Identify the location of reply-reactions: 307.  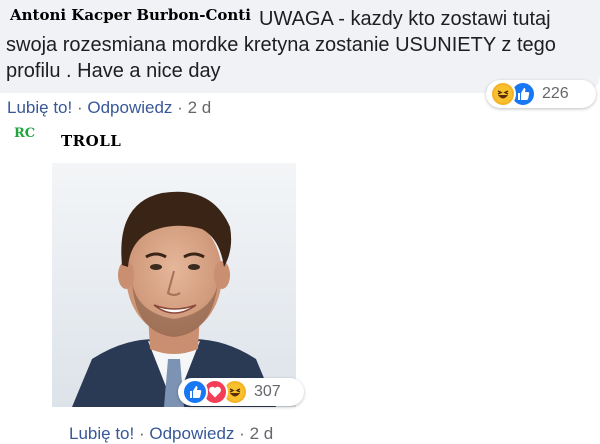
(241, 392).